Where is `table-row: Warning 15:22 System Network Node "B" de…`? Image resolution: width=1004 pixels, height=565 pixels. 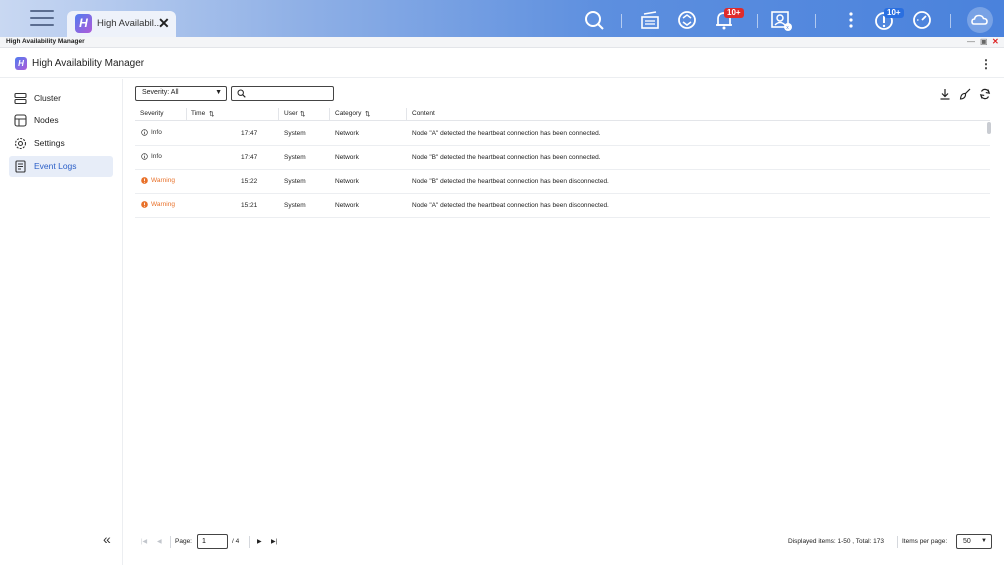
table-row: Warning 15:22 System Network Node "B" de… is located at coordinates (562, 182).